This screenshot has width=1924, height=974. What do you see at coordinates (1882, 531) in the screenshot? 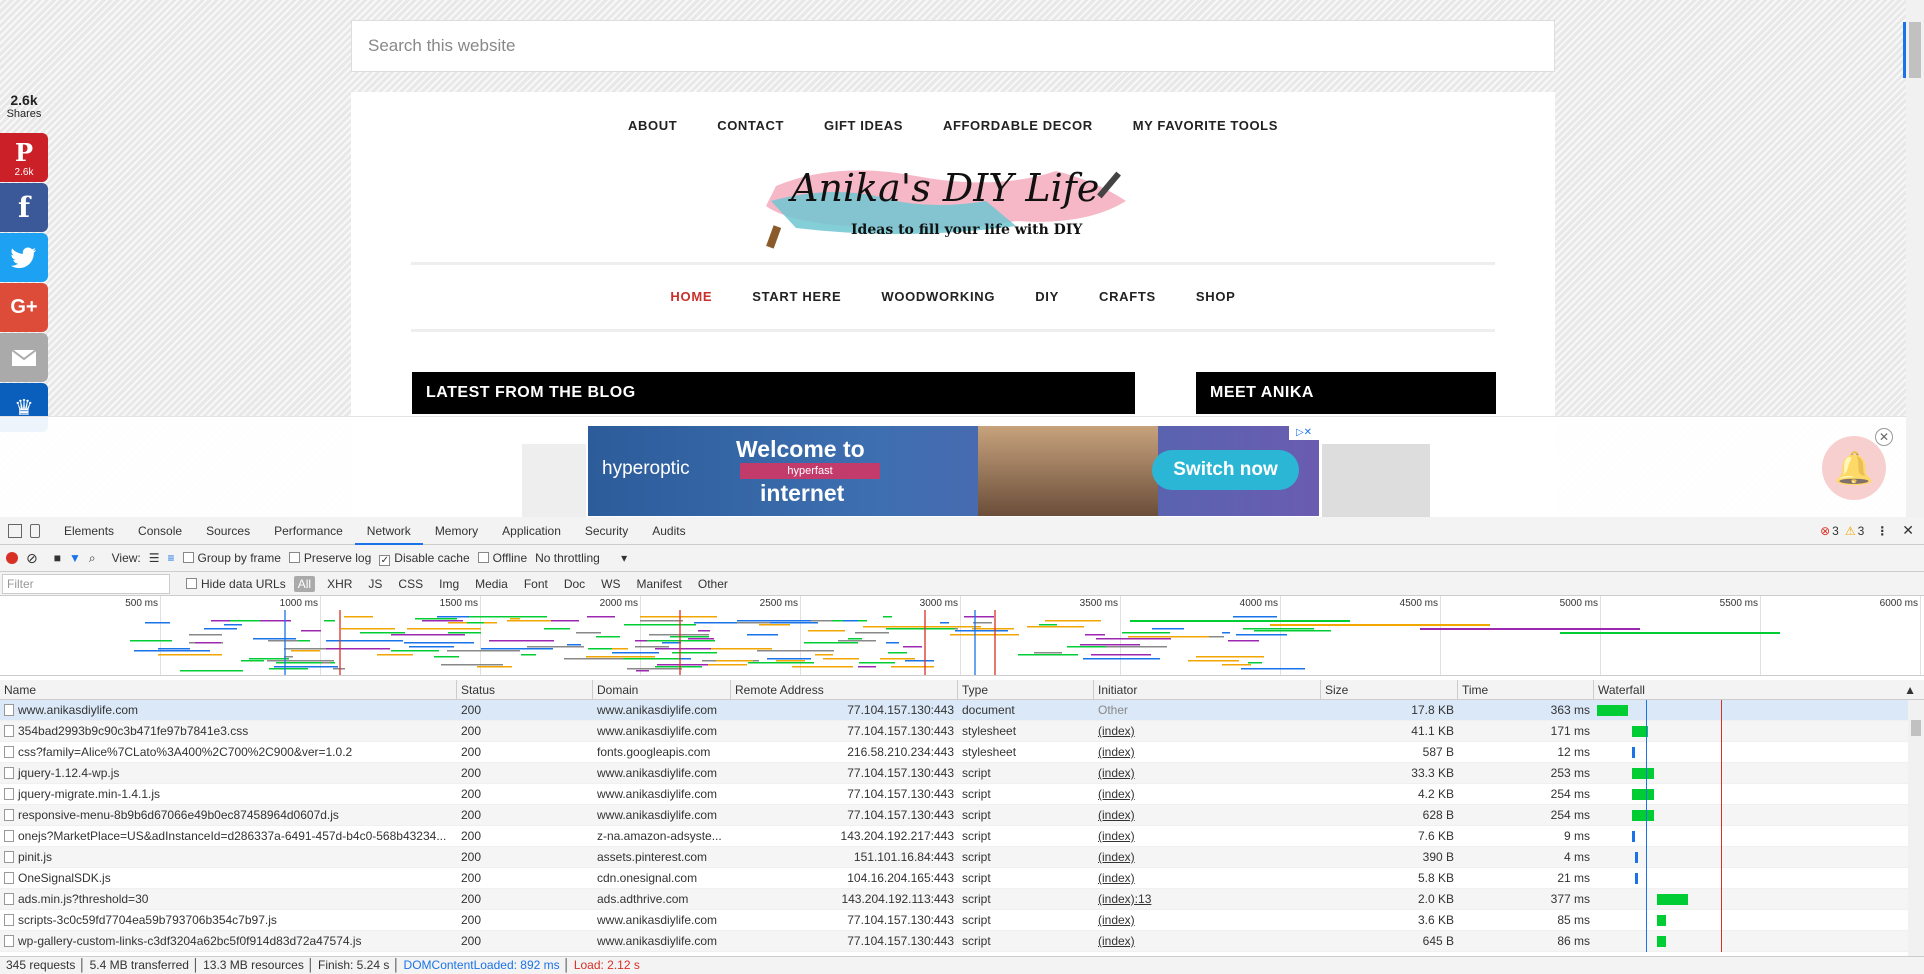
I see `more-options-icon: ⋮` at bounding box center [1882, 531].